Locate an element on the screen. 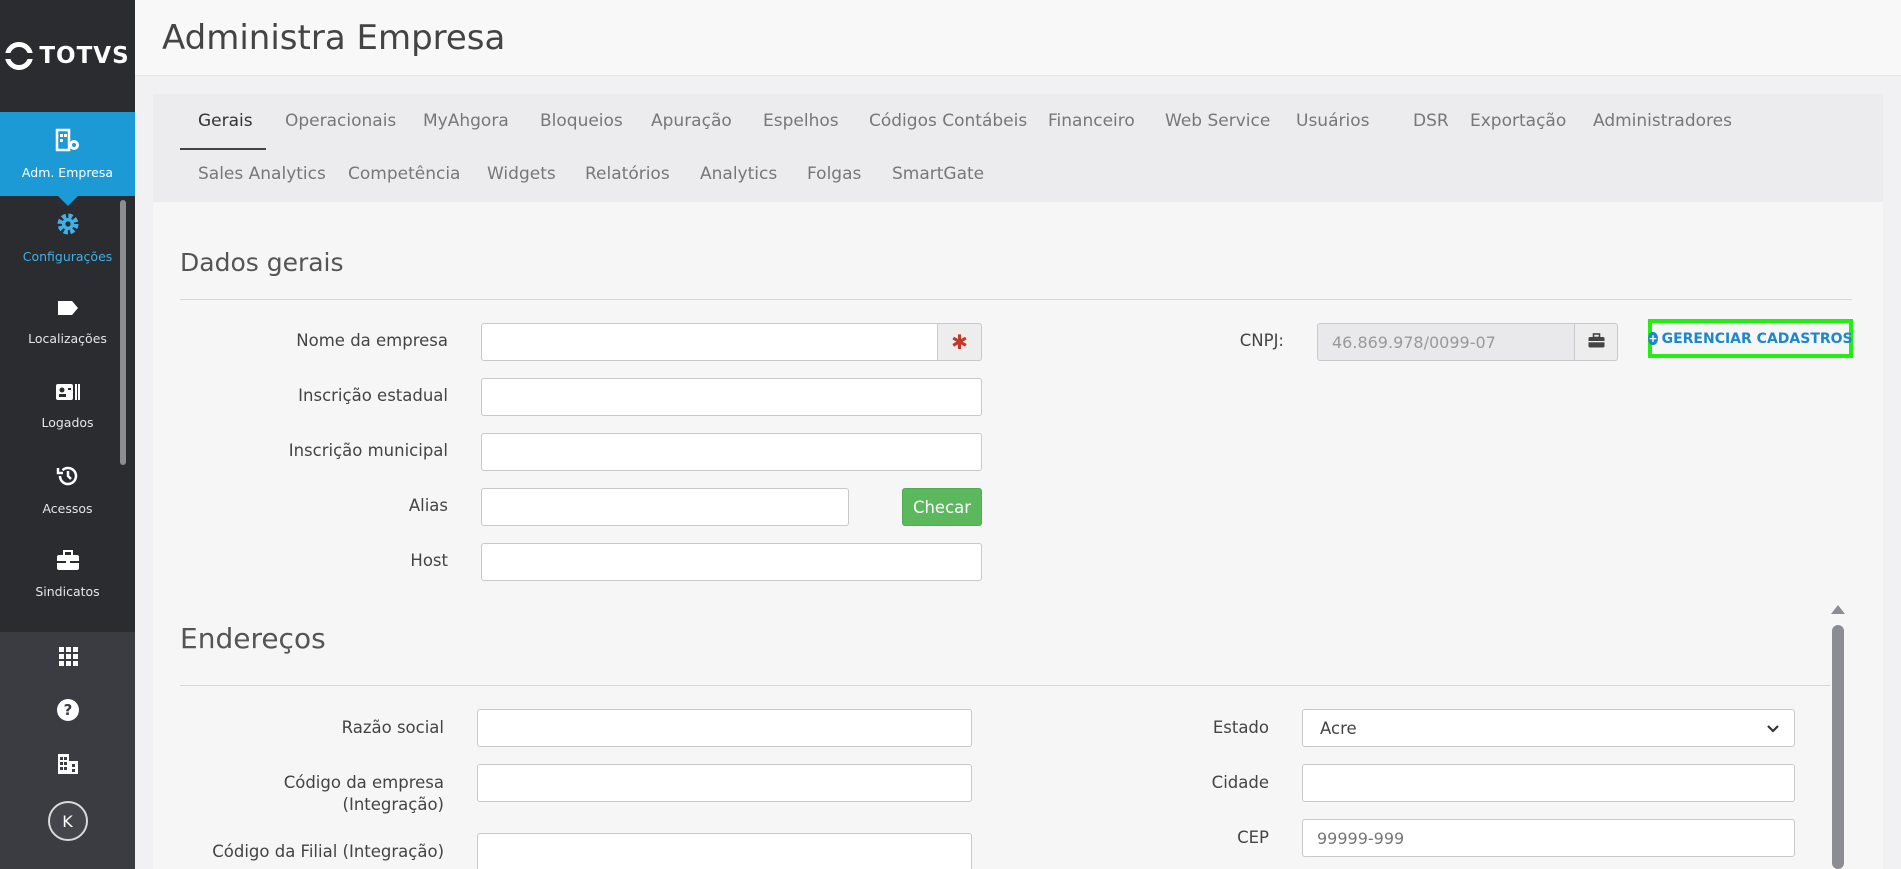 The image size is (1901, 869). sidebar-item-label: Adm. Empresa is located at coordinates (67, 172).